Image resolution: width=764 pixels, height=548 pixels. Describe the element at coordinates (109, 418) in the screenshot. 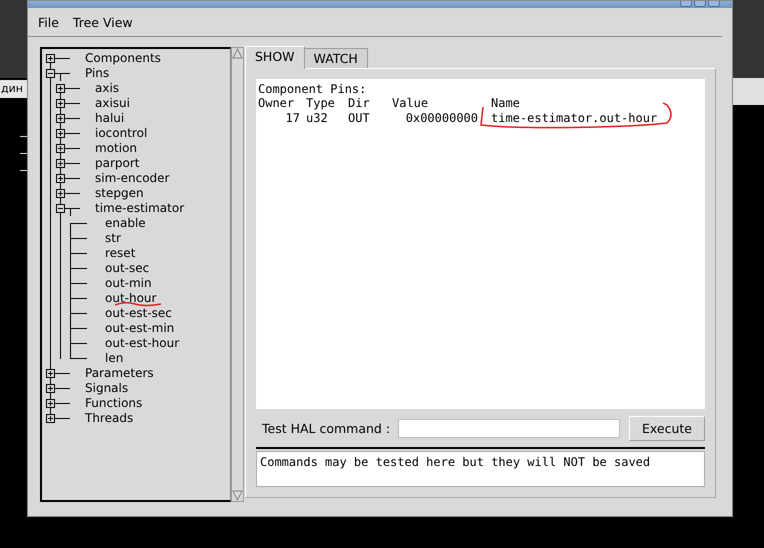

I see `tree-item: Threads` at that location.